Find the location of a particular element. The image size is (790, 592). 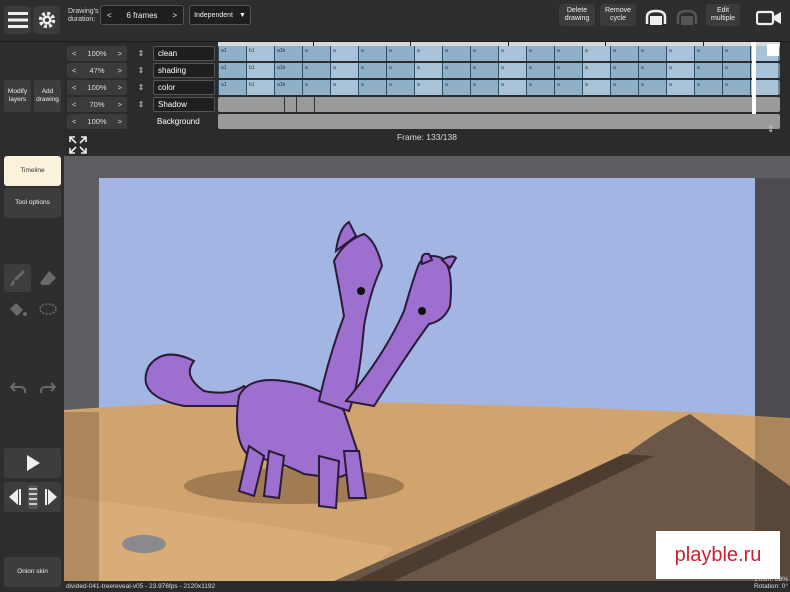

menu-icon is located at coordinates (17, 20).